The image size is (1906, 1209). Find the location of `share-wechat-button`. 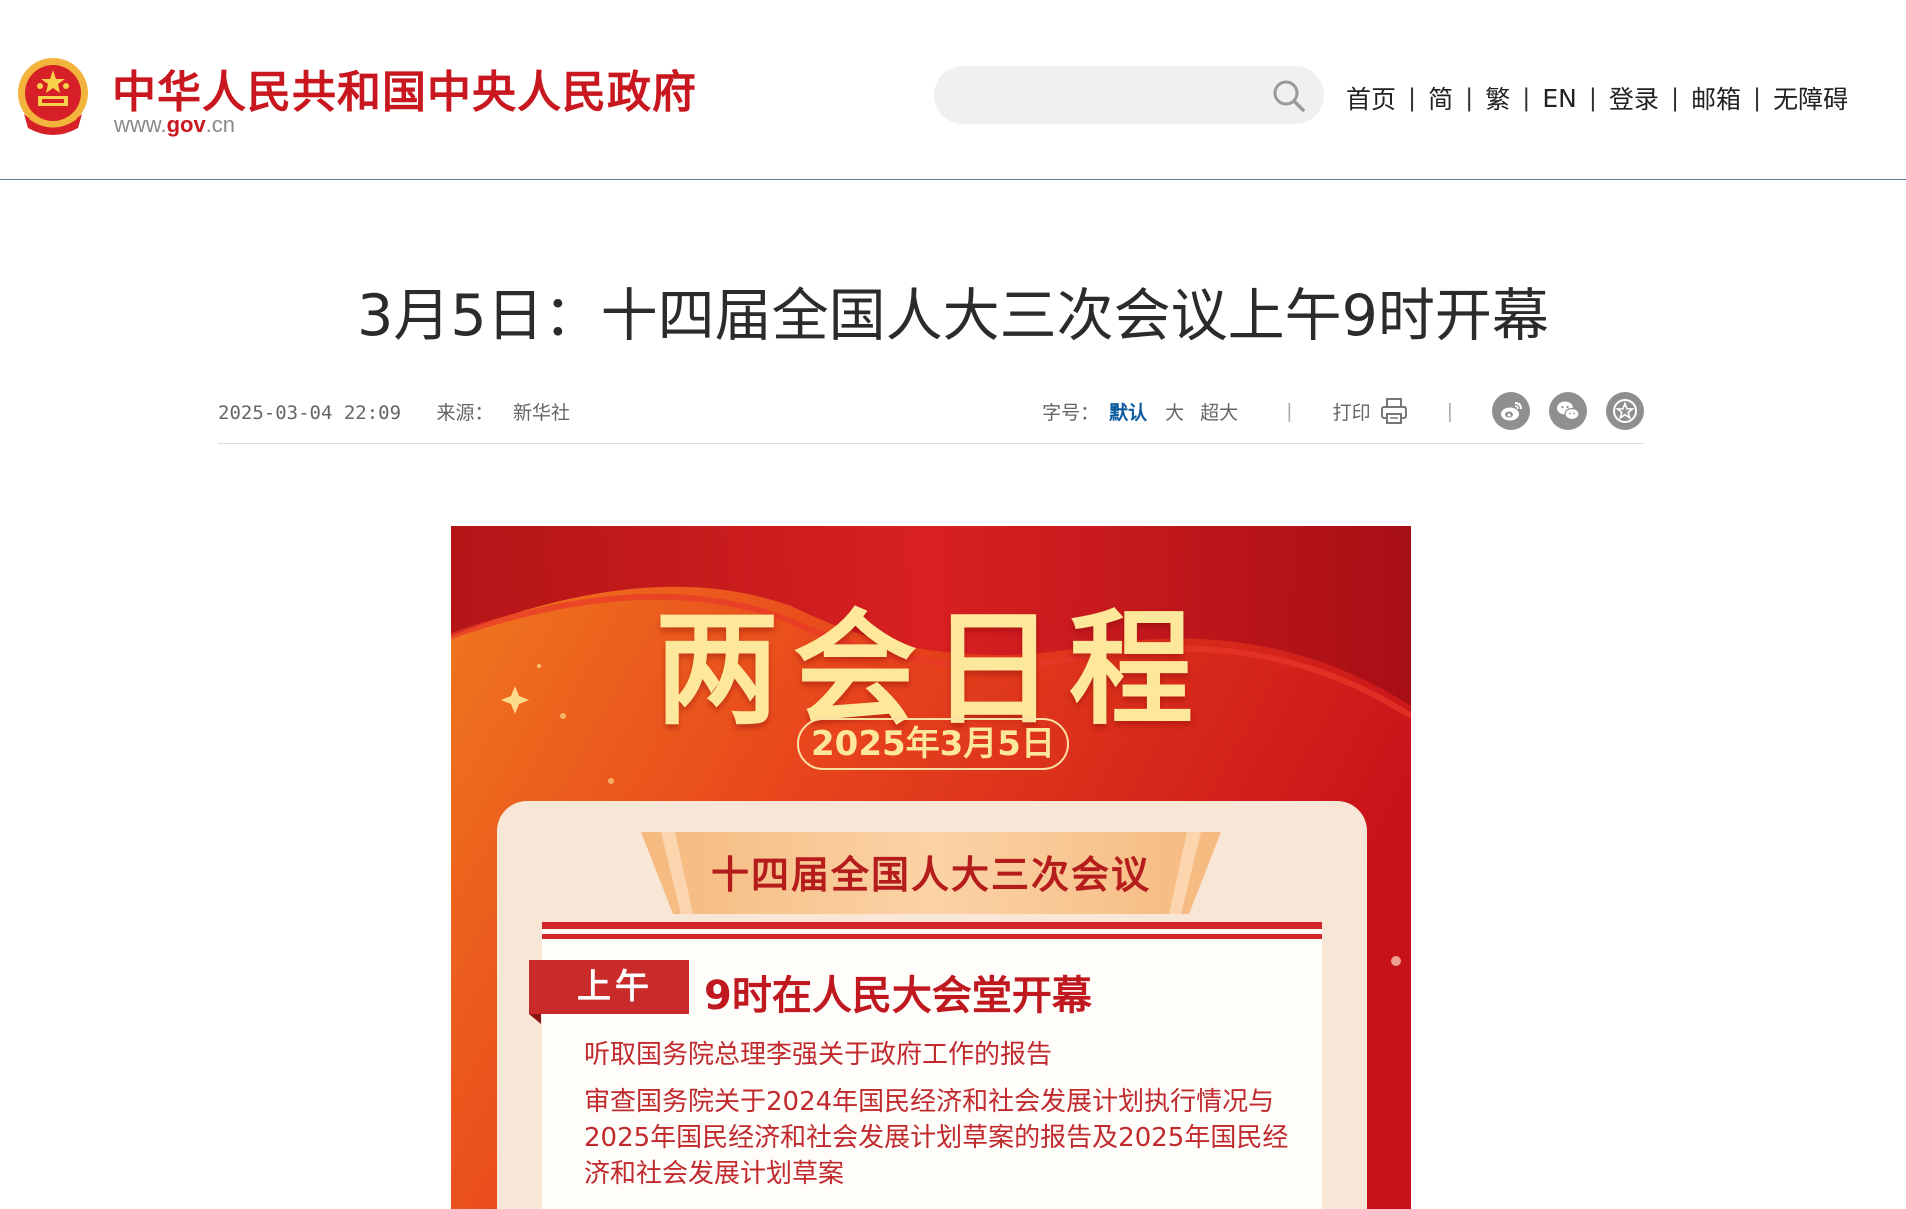

share-wechat-button is located at coordinates (1568, 411).